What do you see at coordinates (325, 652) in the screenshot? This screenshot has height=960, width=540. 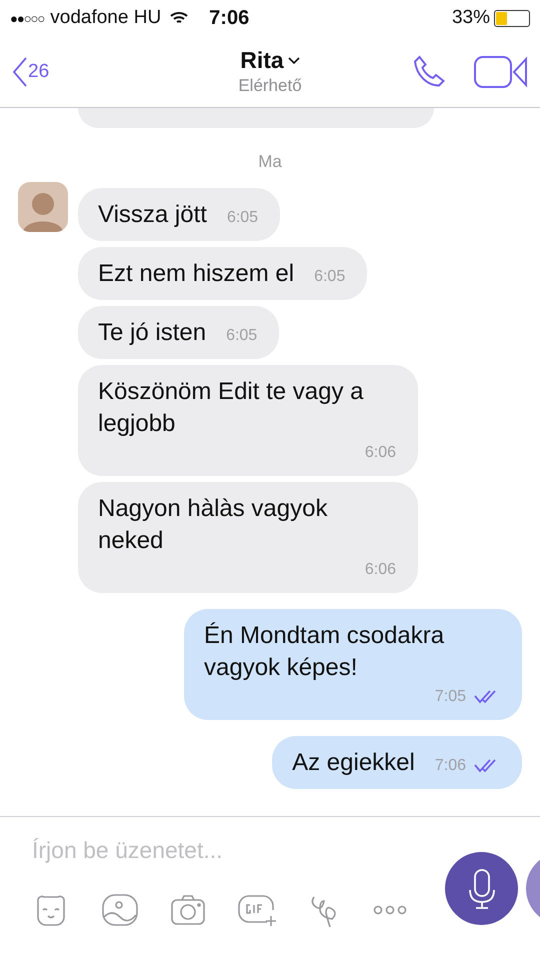 I see `message-text: Én Mondtam csodakra vagyok képes!` at bounding box center [325, 652].